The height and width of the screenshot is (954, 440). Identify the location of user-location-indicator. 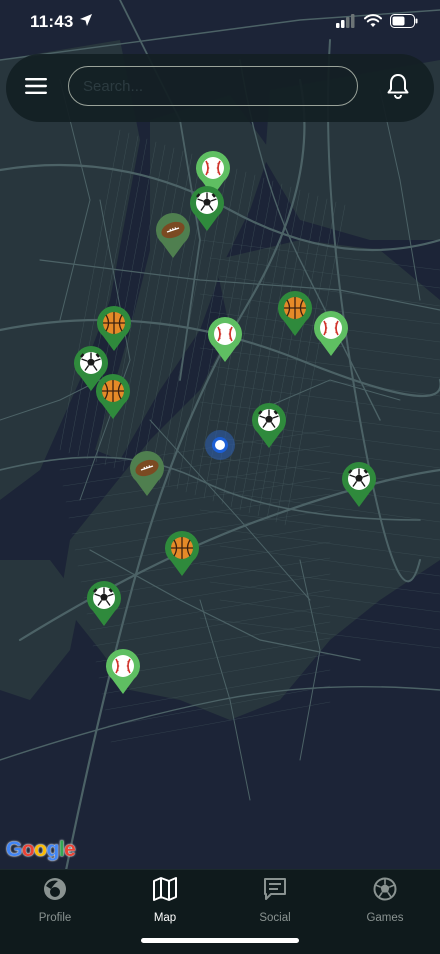
(220, 445).